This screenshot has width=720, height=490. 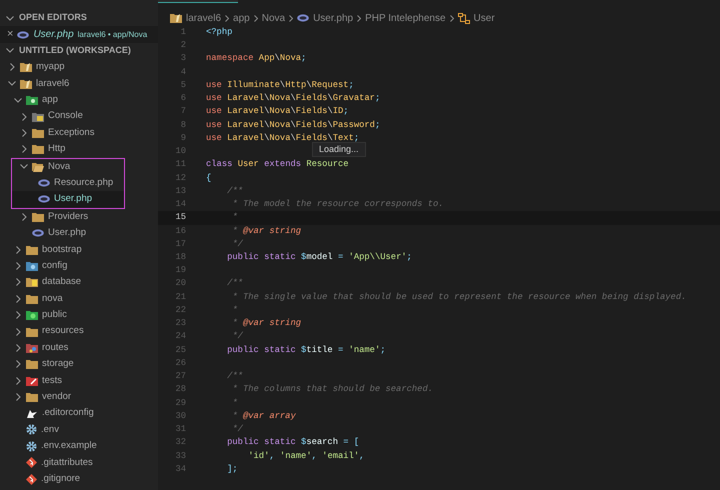 What do you see at coordinates (180, 191) in the screenshot?
I see `line-number: 13` at bounding box center [180, 191].